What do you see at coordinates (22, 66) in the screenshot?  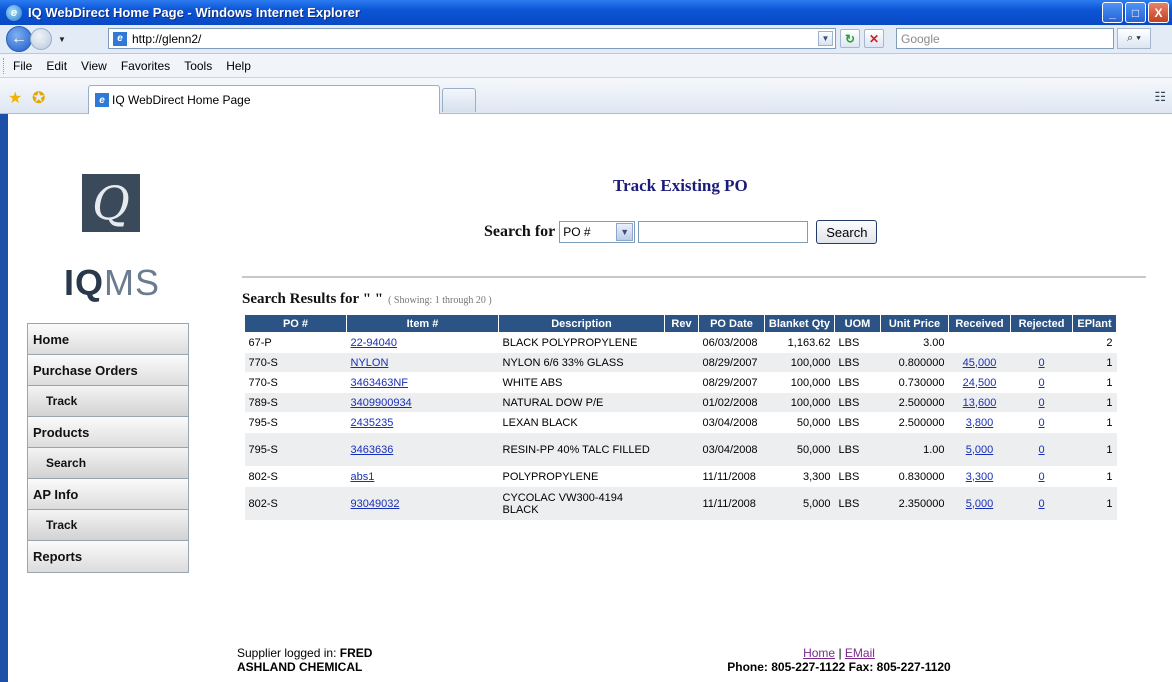 I see `menu-file: File` at bounding box center [22, 66].